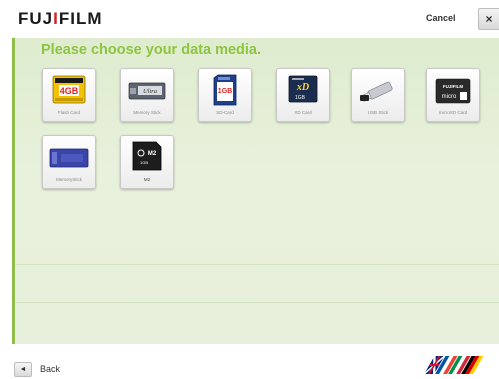 The height and width of the screenshot is (379, 499). What do you see at coordinates (453, 91) in the screenshot?
I see `microsd-card-icon: FUJIFILM micro` at bounding box center [453, 91].